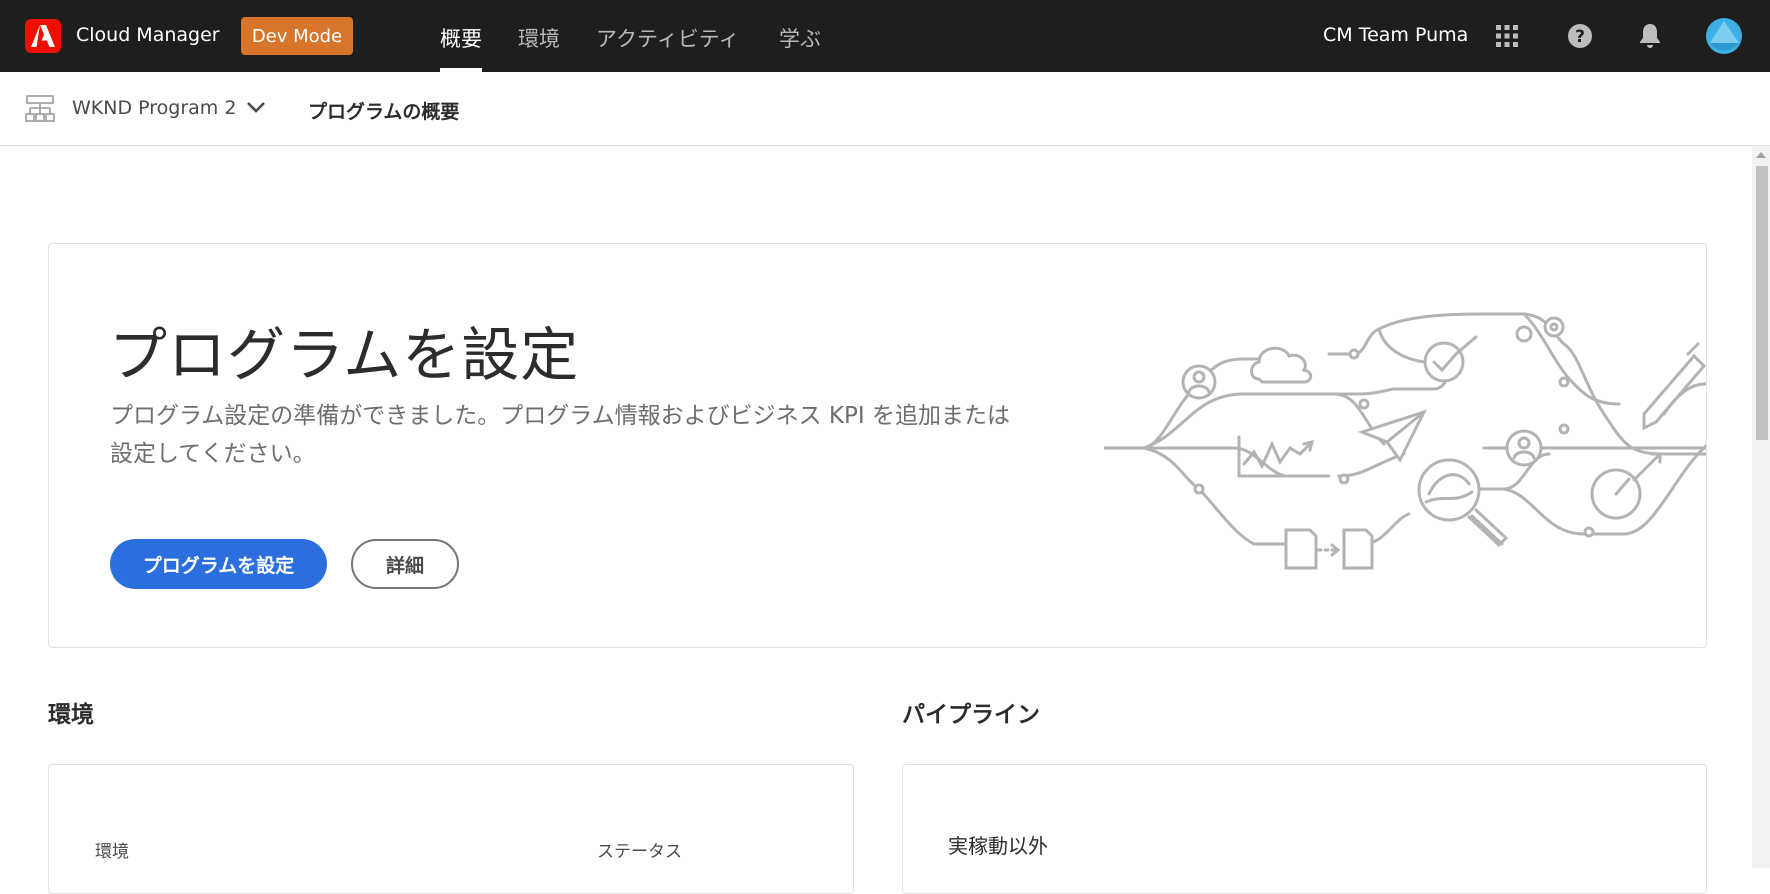  What do you see at coordinates (405, 564) in the screenshot?
I see `learn-more-button: 詳細` at bounding box center [405, 564].